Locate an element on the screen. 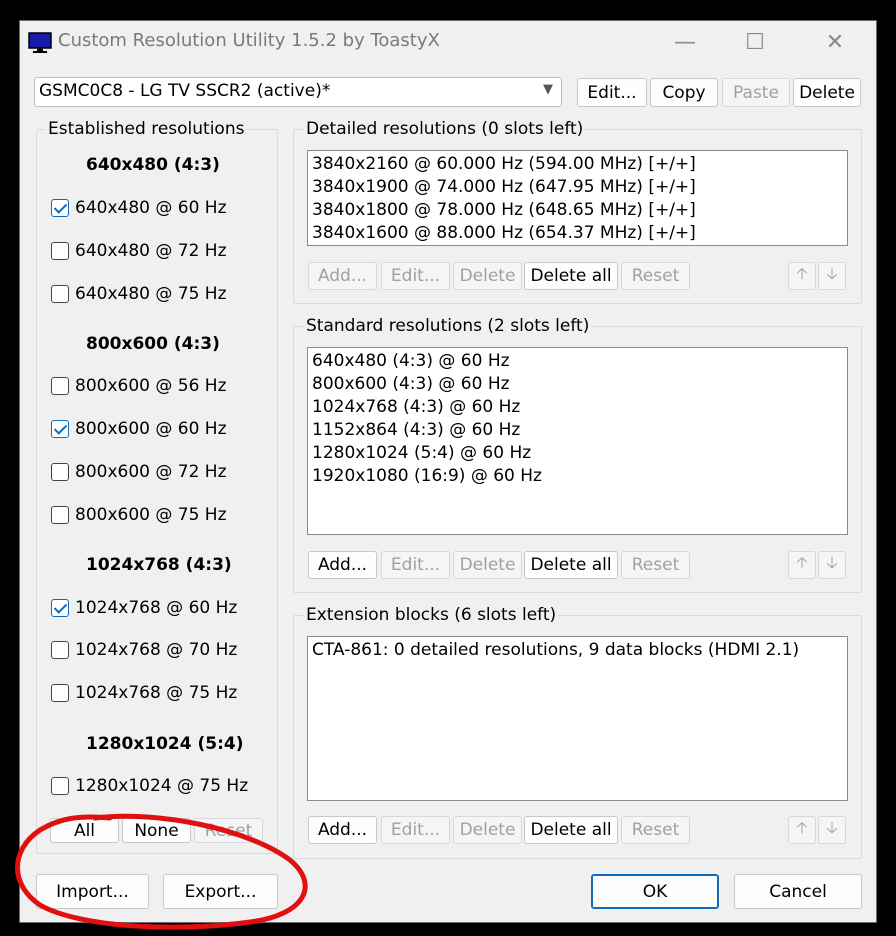 This screenshot has width=896, height=936. group-header-1280: 1280x1024 (5:4) is located at coordinates (165, 744).